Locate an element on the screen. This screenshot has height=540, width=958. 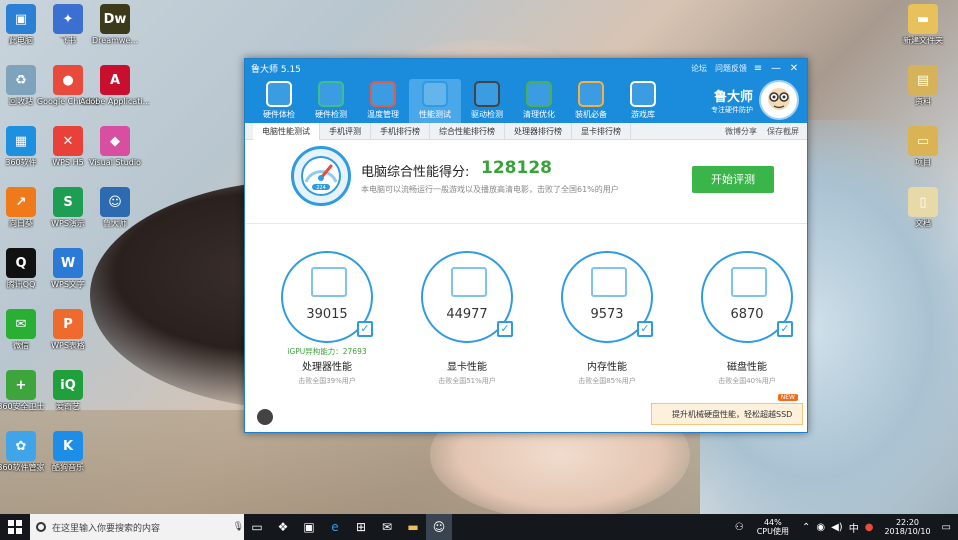
new-badge: NEW is located at coordinates (787, 397).